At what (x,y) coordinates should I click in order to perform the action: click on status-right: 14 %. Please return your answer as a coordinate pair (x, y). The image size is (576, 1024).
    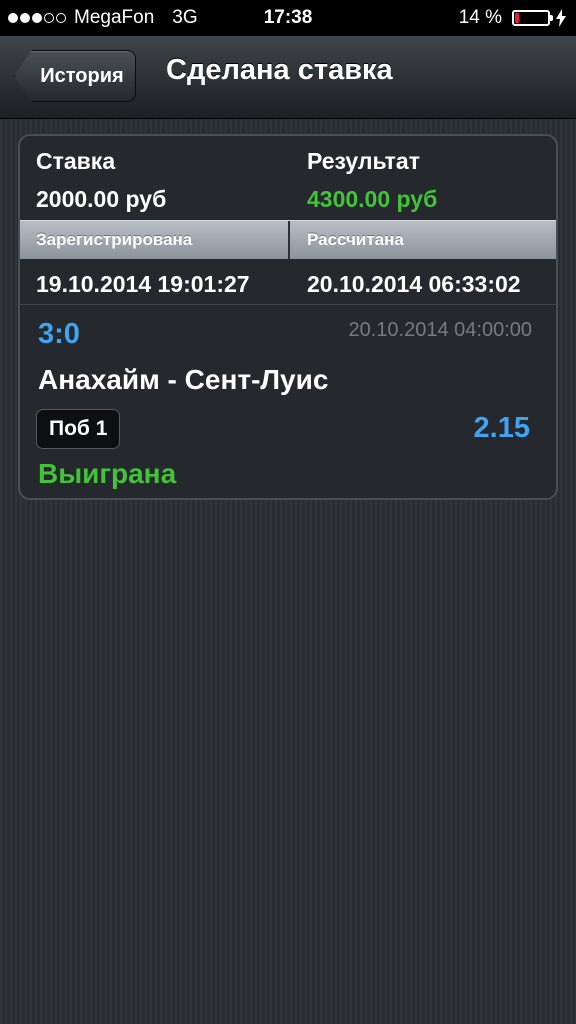
    Looking at the image, I should click on (512, 18).